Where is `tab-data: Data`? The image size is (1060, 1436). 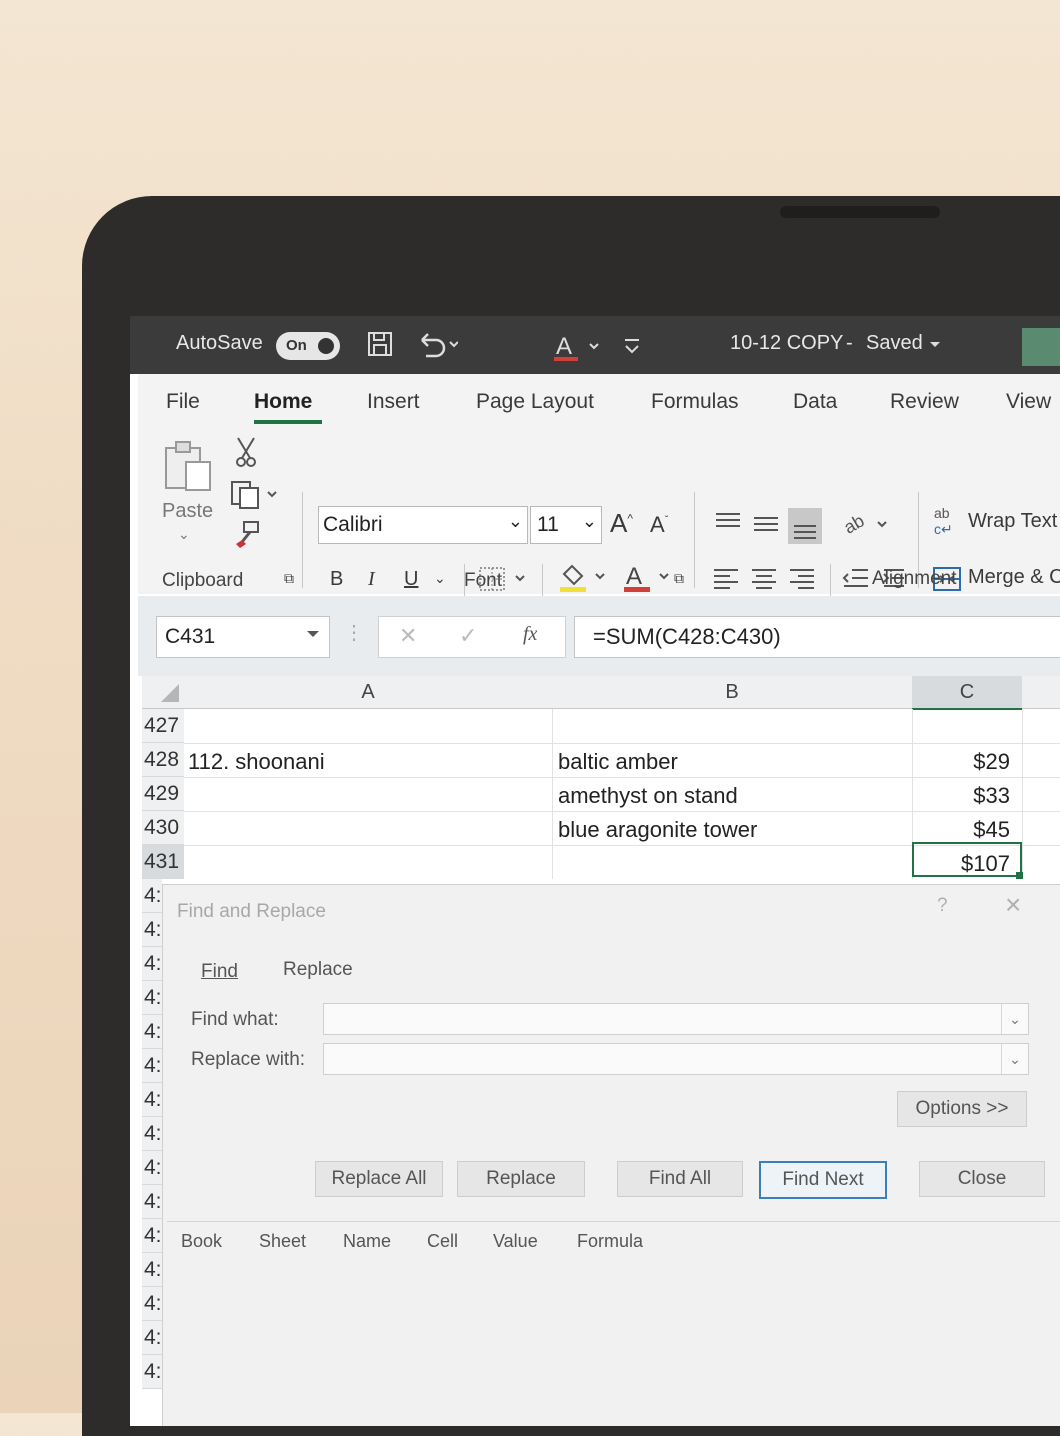
tab-data: Data is located at coordinates (815, 402).